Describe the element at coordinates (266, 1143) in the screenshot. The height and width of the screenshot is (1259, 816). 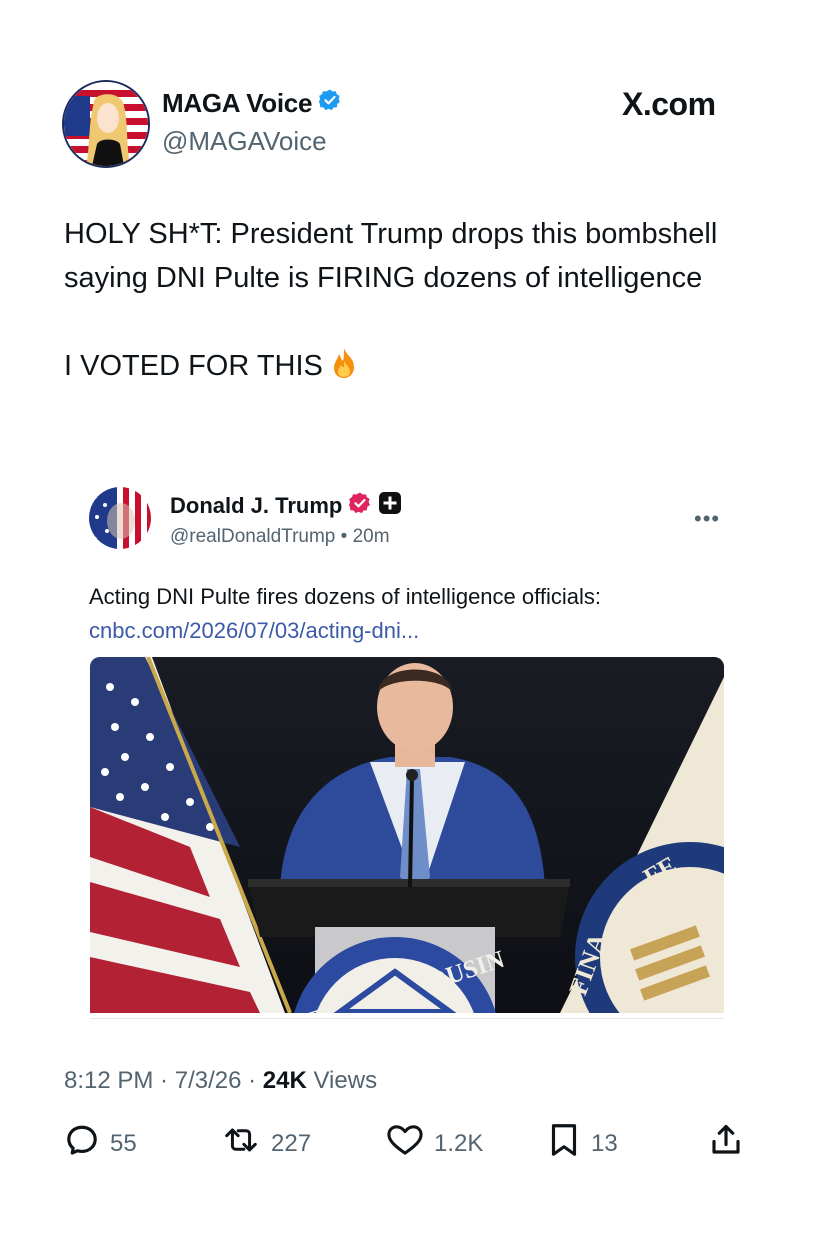
I see `repost-button: 227` at that location.